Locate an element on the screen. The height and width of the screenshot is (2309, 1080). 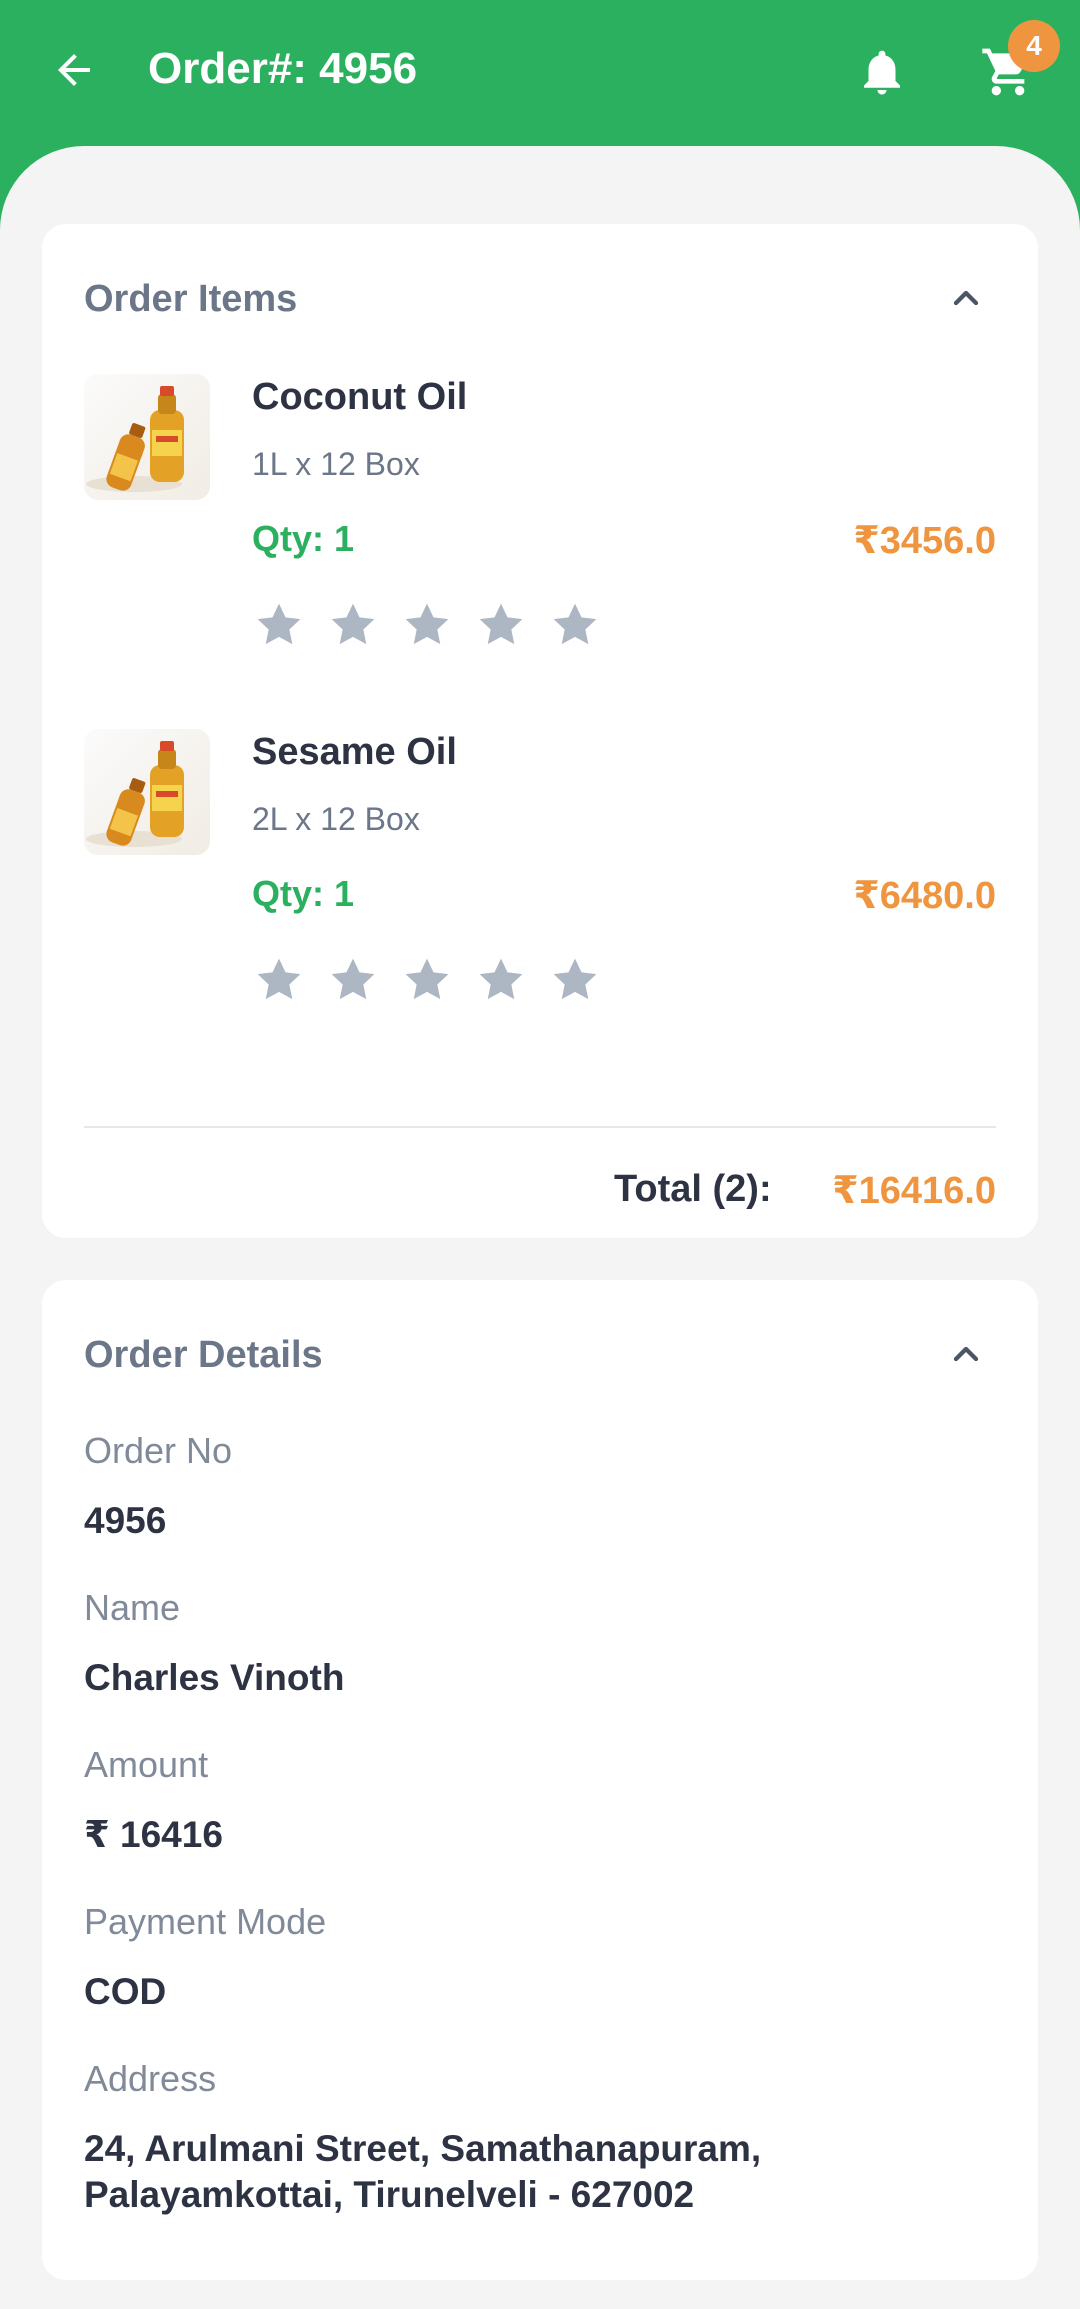
app-bar: Order#: 4956 4 is located at coordinates (540, 75).